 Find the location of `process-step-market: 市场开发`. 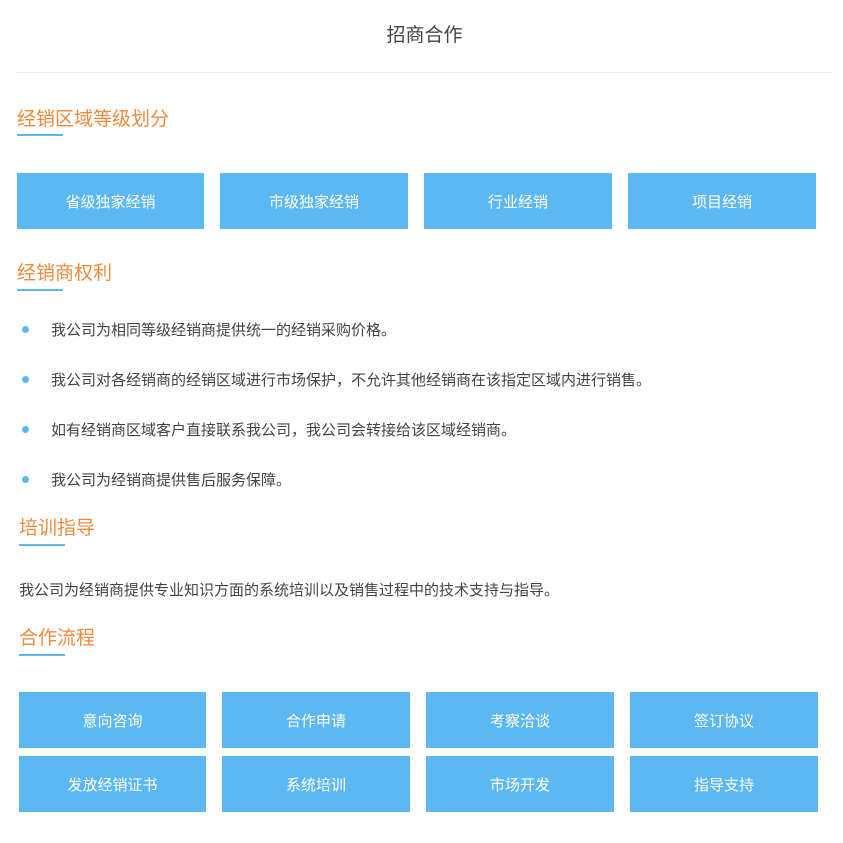

process-step-market: 市场开发 is located at coordinates (520, 784).